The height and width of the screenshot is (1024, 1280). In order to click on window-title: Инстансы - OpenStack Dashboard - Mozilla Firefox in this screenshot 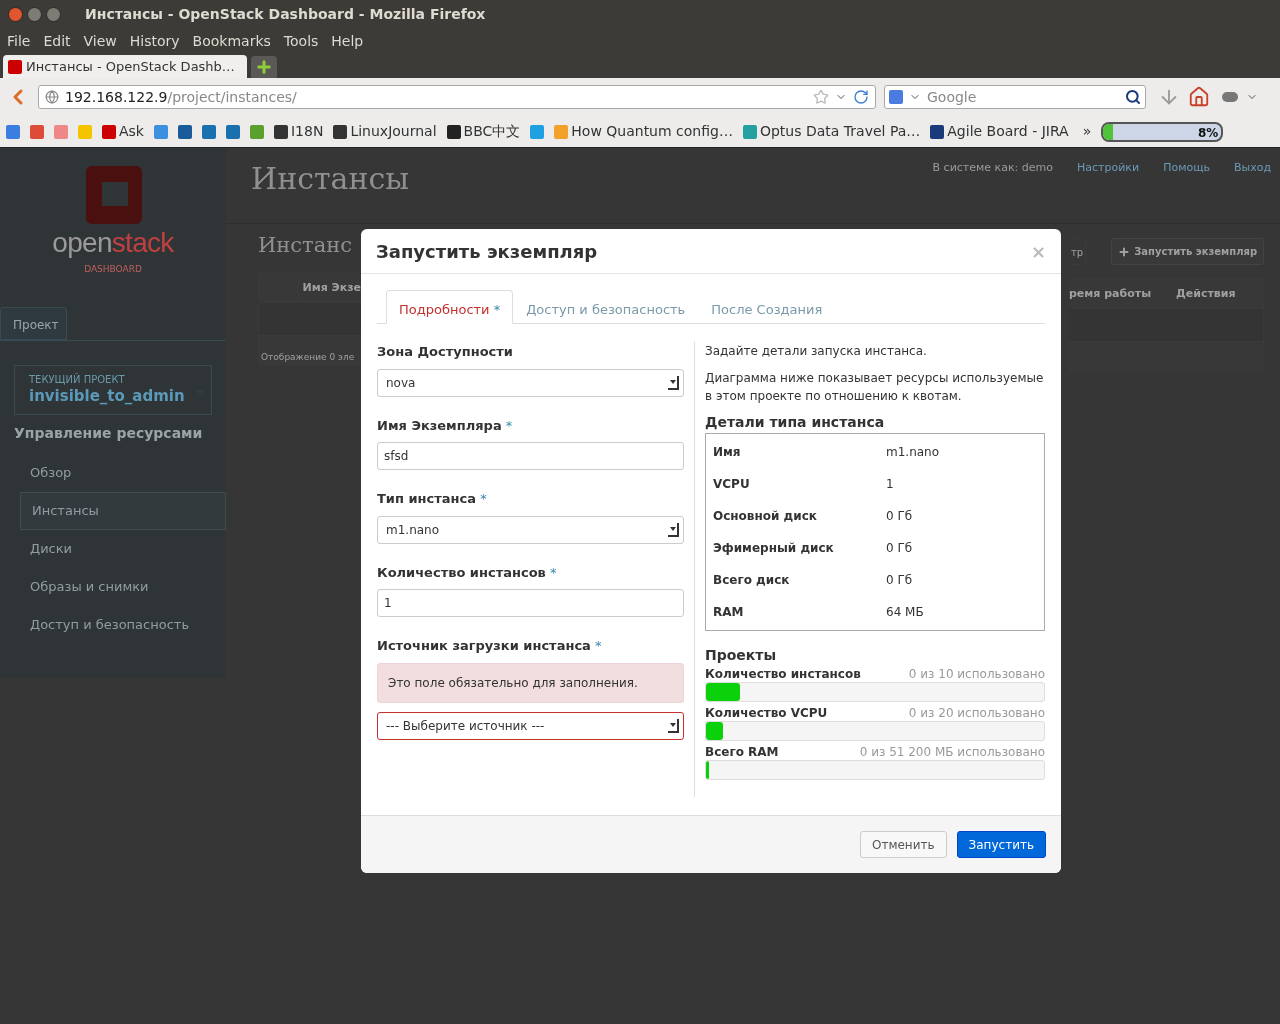, I will do `click(285, 14)`.